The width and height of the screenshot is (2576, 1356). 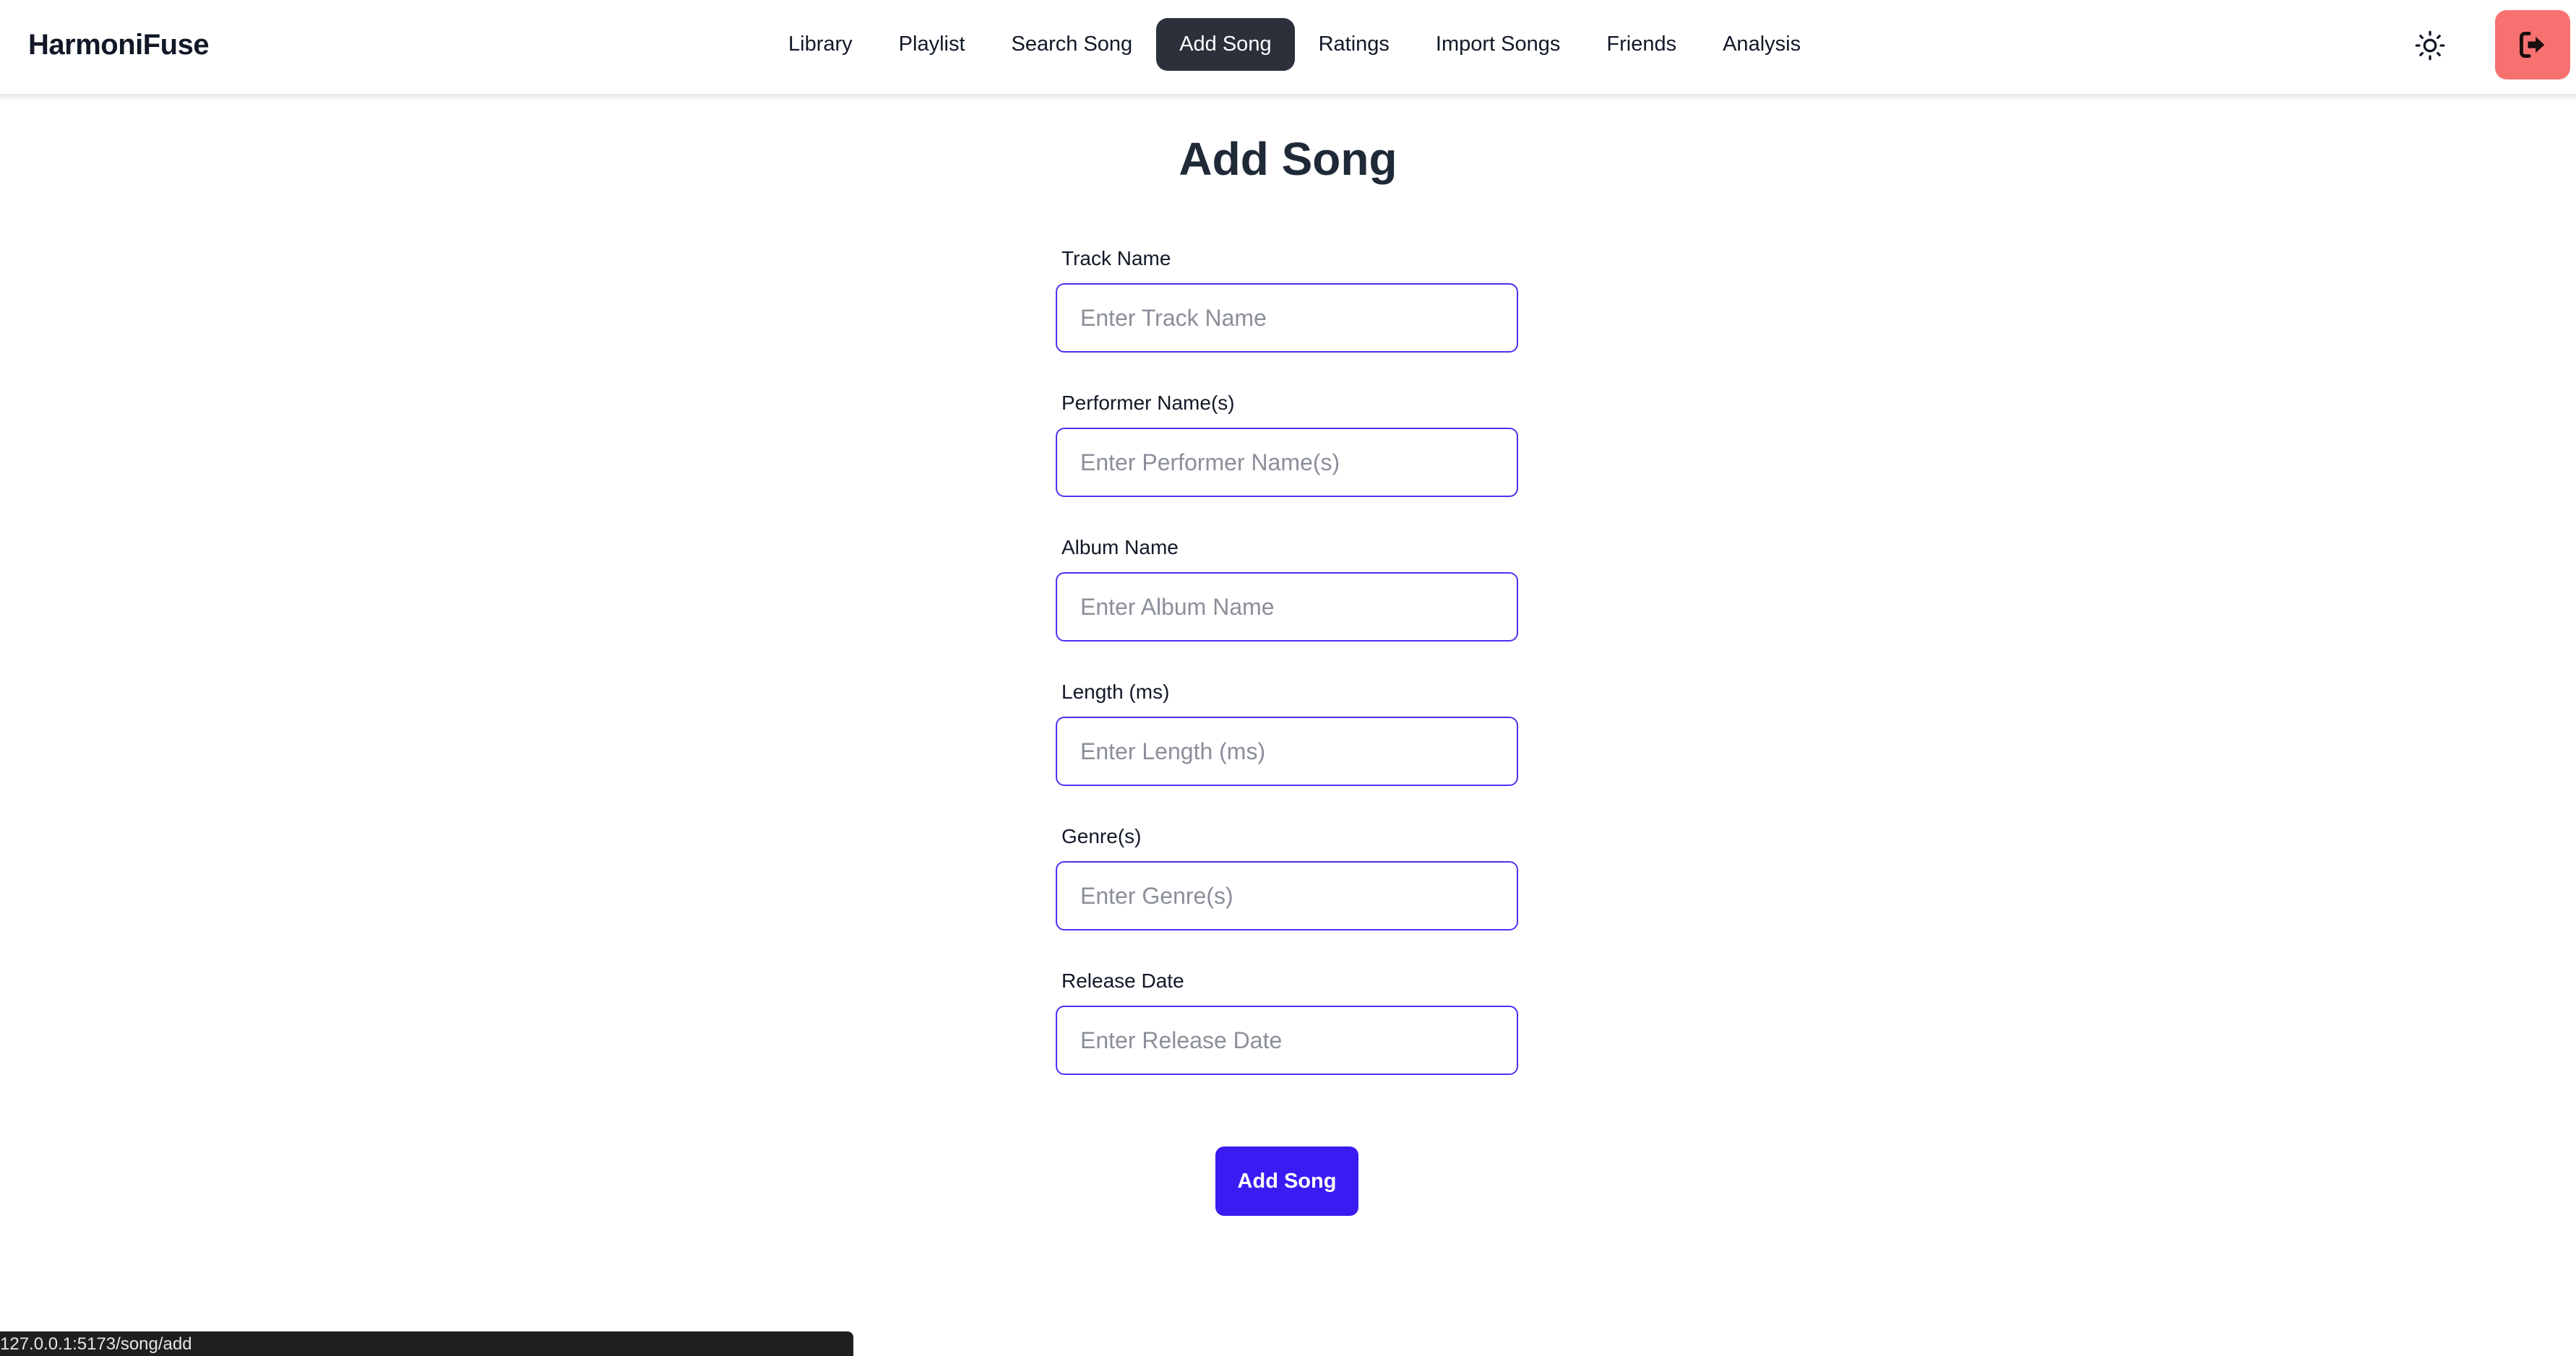 I want to click on track-name-input, so click(x=1287, y=318).